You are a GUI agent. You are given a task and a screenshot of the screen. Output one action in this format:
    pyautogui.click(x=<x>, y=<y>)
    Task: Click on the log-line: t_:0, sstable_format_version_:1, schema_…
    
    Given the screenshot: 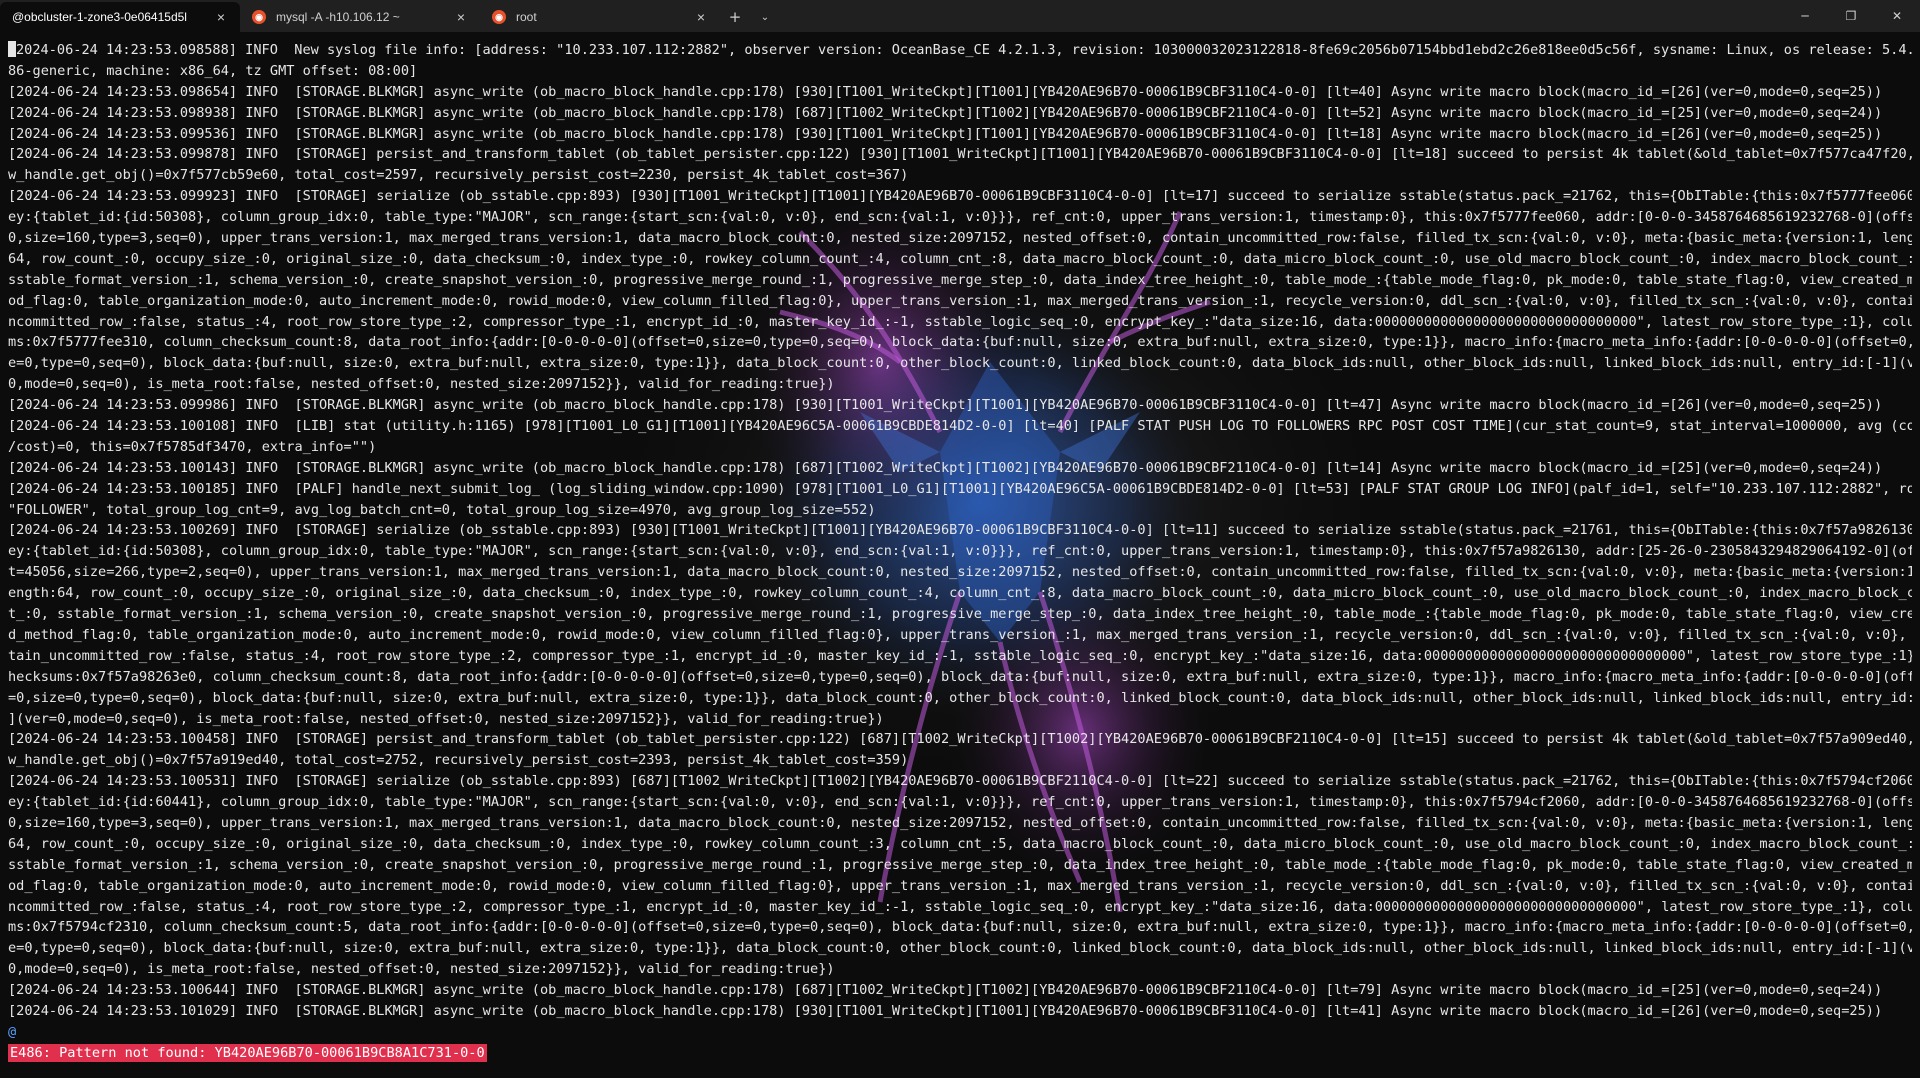 What is the action you would take?
    pyautogui.click(x=960, y=614)
    